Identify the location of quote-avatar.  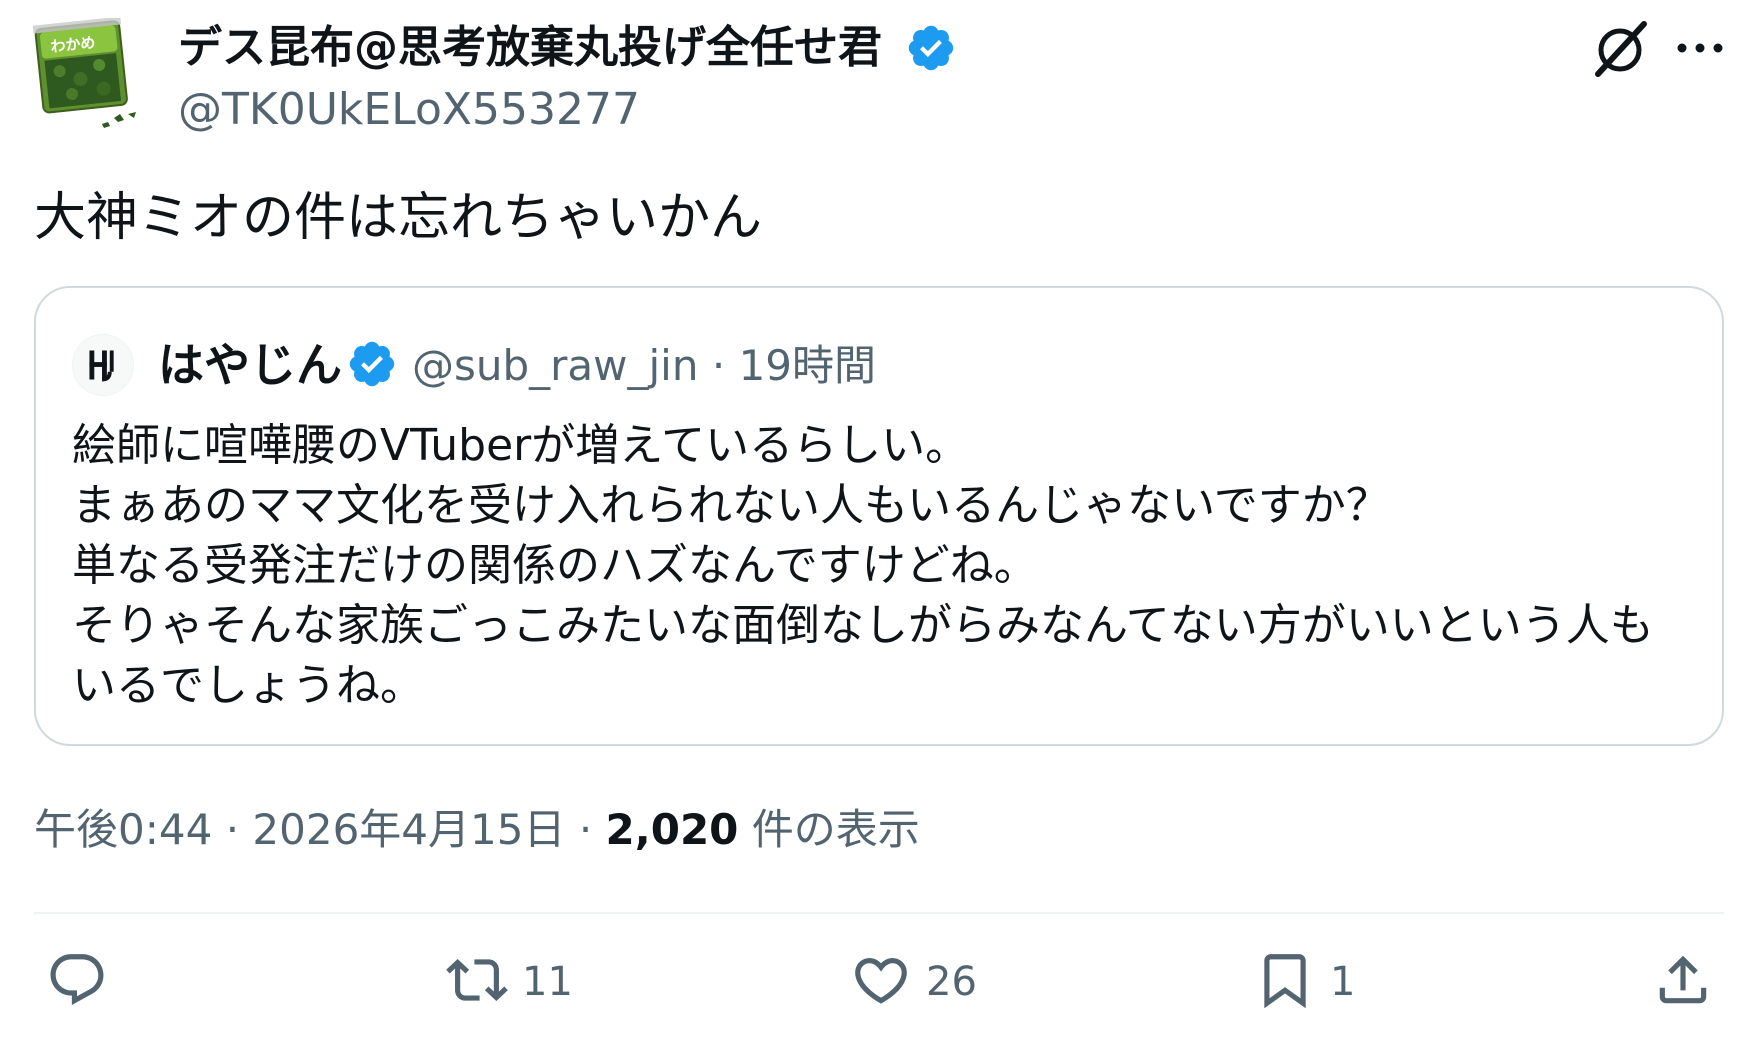
(103, 365).